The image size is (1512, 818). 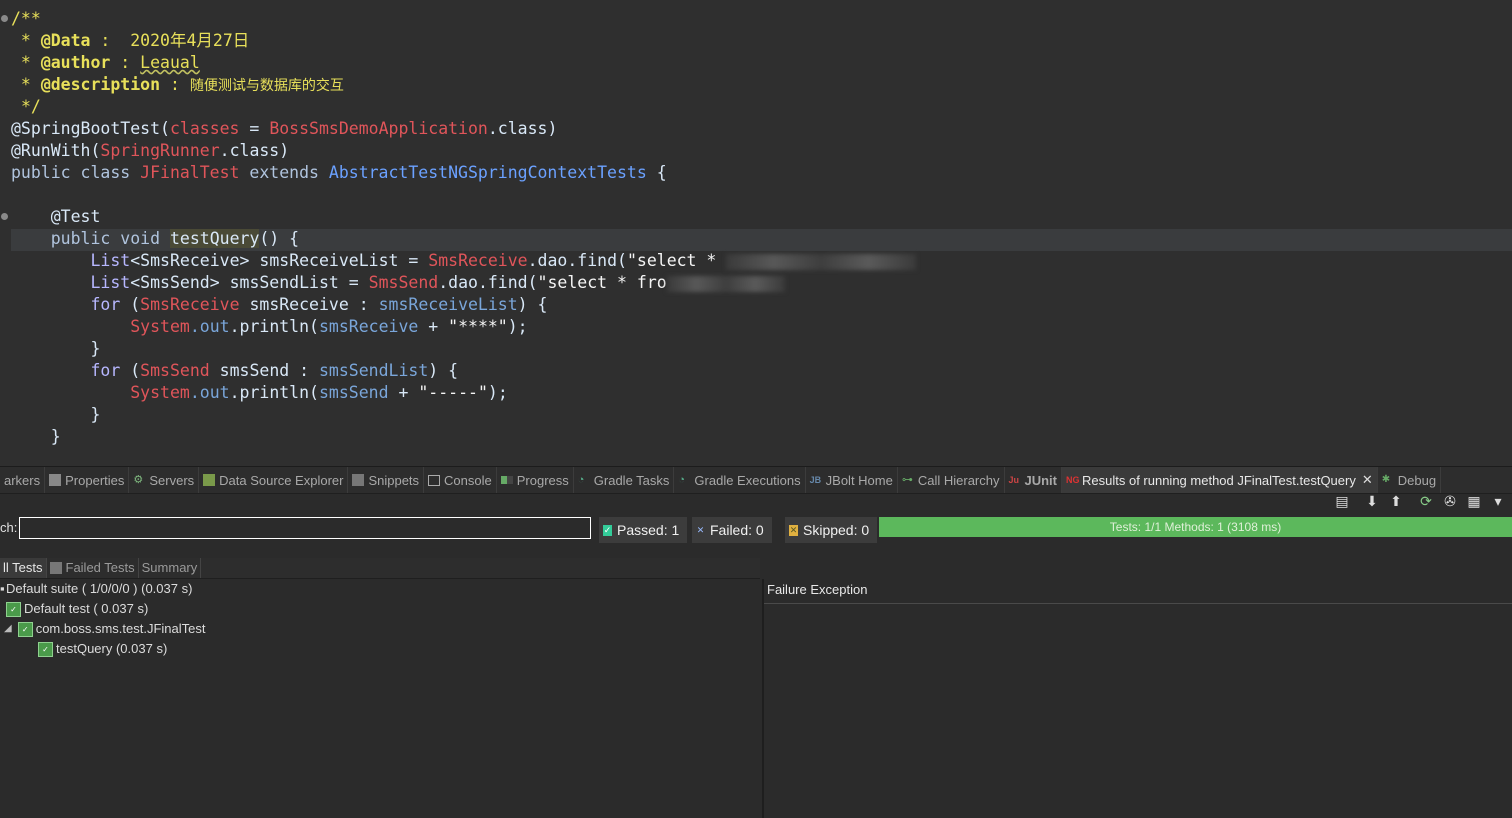 I want to click on collapse-icon: ◢, so click(x=8, y=629).